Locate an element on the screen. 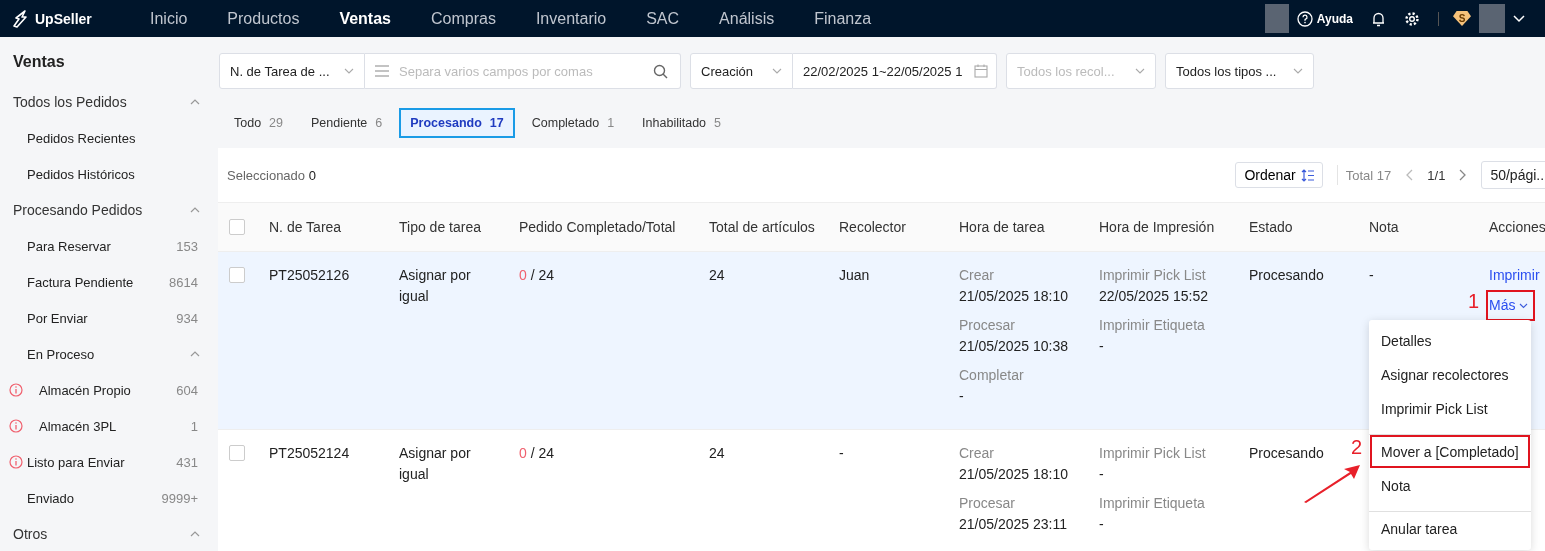 This screenshot has width=1545, height=551. select-all-checkbox is located at coordinates (237, 227).